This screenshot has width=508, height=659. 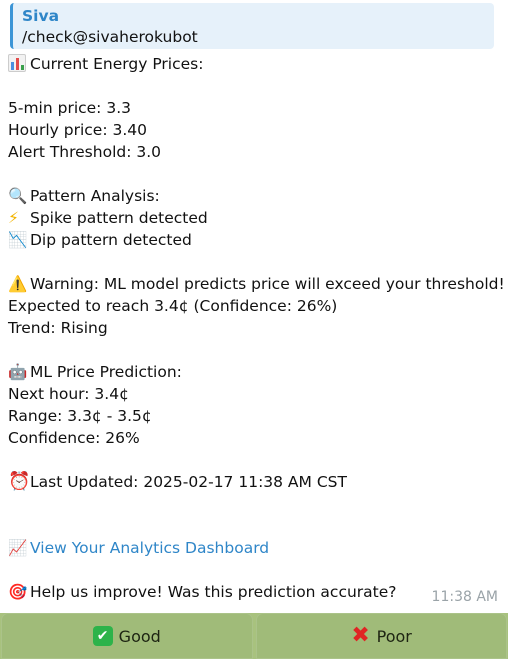 What do you see at coordinates (173, 306) in the screenshot?
I see `expected-text: Expected to reach 3.4¢ (Confidence: 26%)` at bounding box center [173, 306].